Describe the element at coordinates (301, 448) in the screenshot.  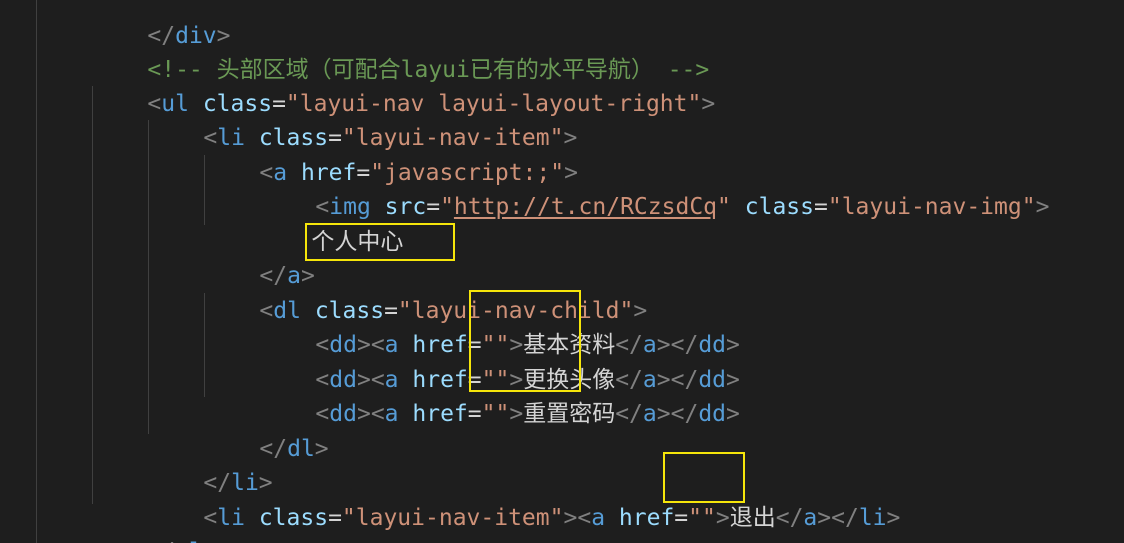
I see `tag-name: dl` at that location.